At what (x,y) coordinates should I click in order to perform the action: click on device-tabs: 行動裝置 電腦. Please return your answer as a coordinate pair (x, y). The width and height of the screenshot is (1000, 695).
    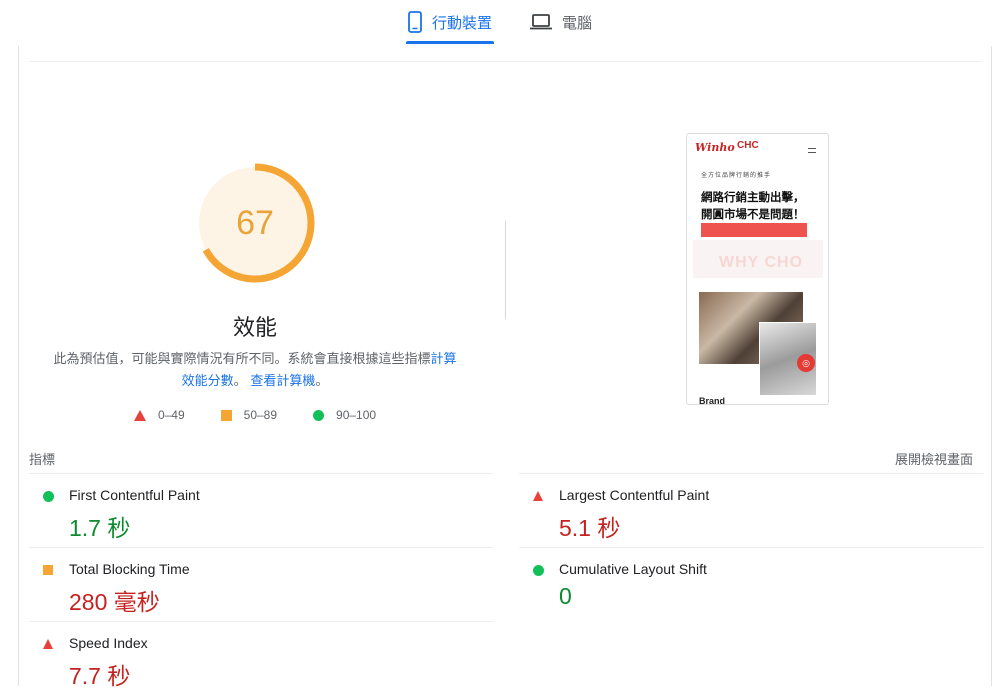
    Looking at the image, I should click on (500, 23).